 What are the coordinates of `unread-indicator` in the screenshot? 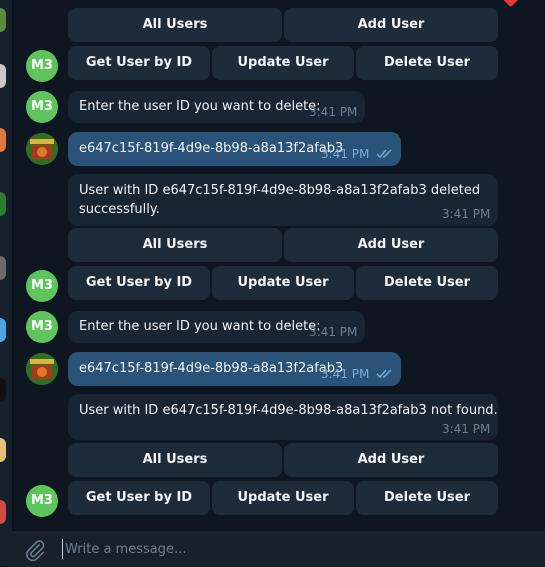 It's located at (510, 4).